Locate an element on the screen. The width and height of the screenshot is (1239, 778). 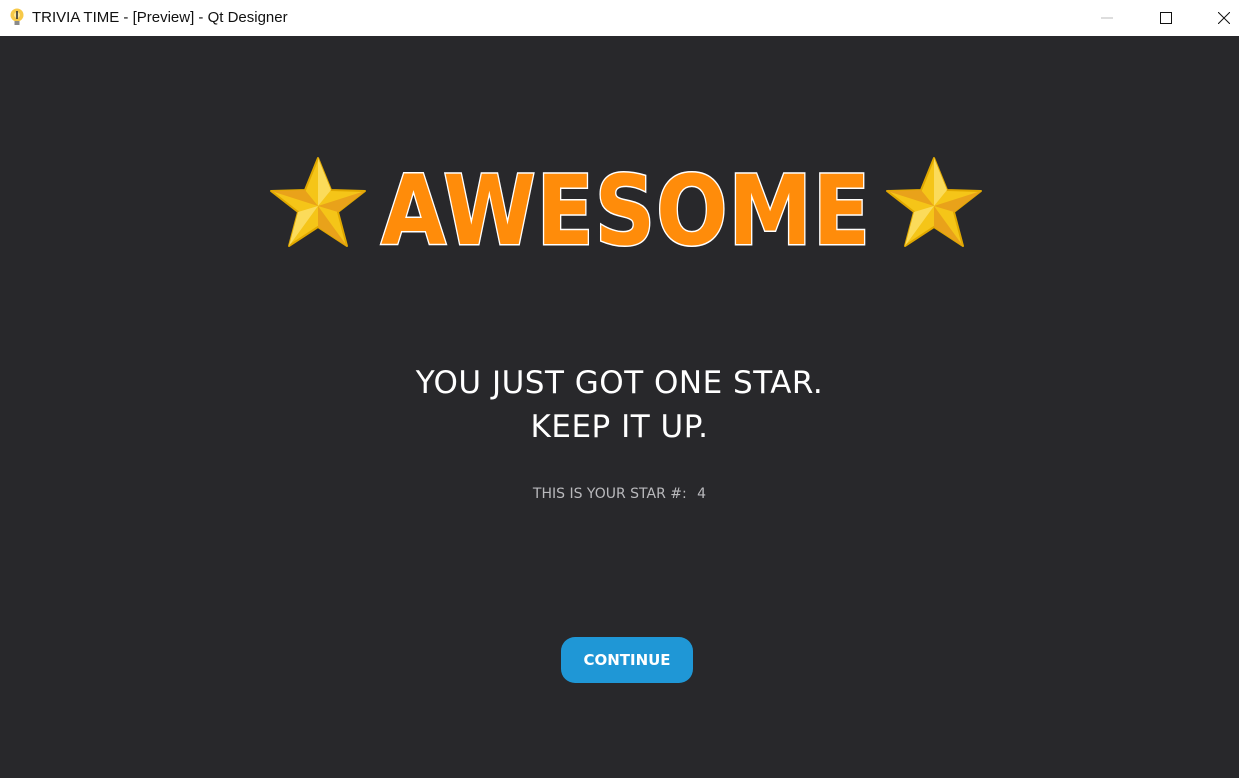
window-title: TRIVIA TIME - [Preview] - Qt Designer is located at coordinates (160, 17).